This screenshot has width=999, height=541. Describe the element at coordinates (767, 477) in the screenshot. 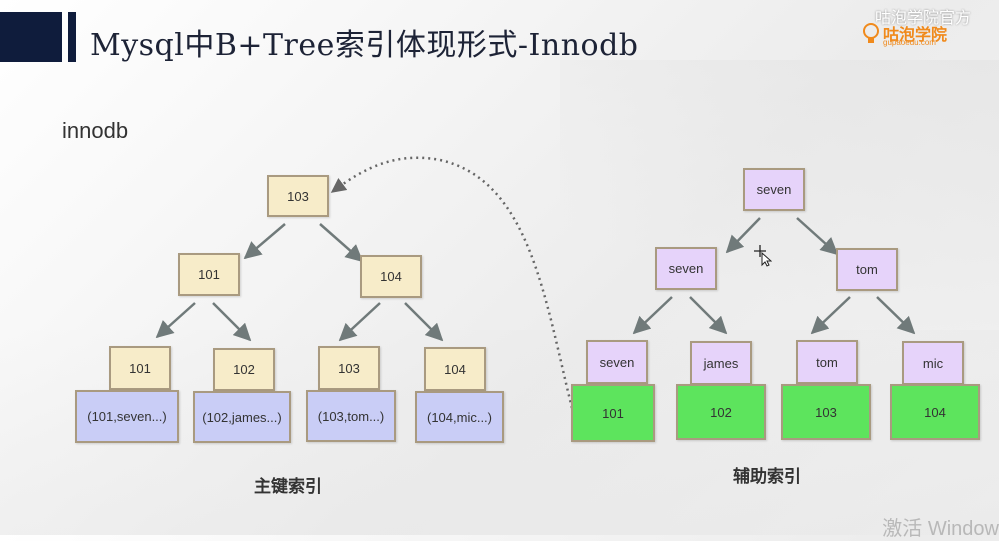

I see `secondary-index-caption: 辅助索引` at that location.